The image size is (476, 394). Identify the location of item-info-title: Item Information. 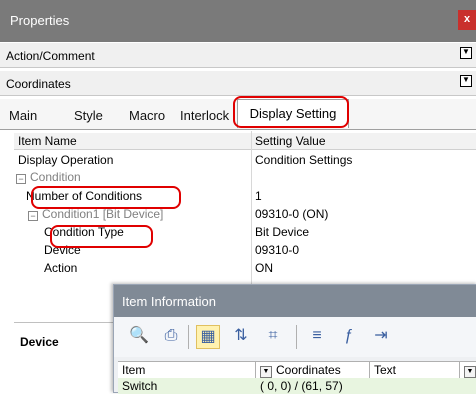
(169, 301).